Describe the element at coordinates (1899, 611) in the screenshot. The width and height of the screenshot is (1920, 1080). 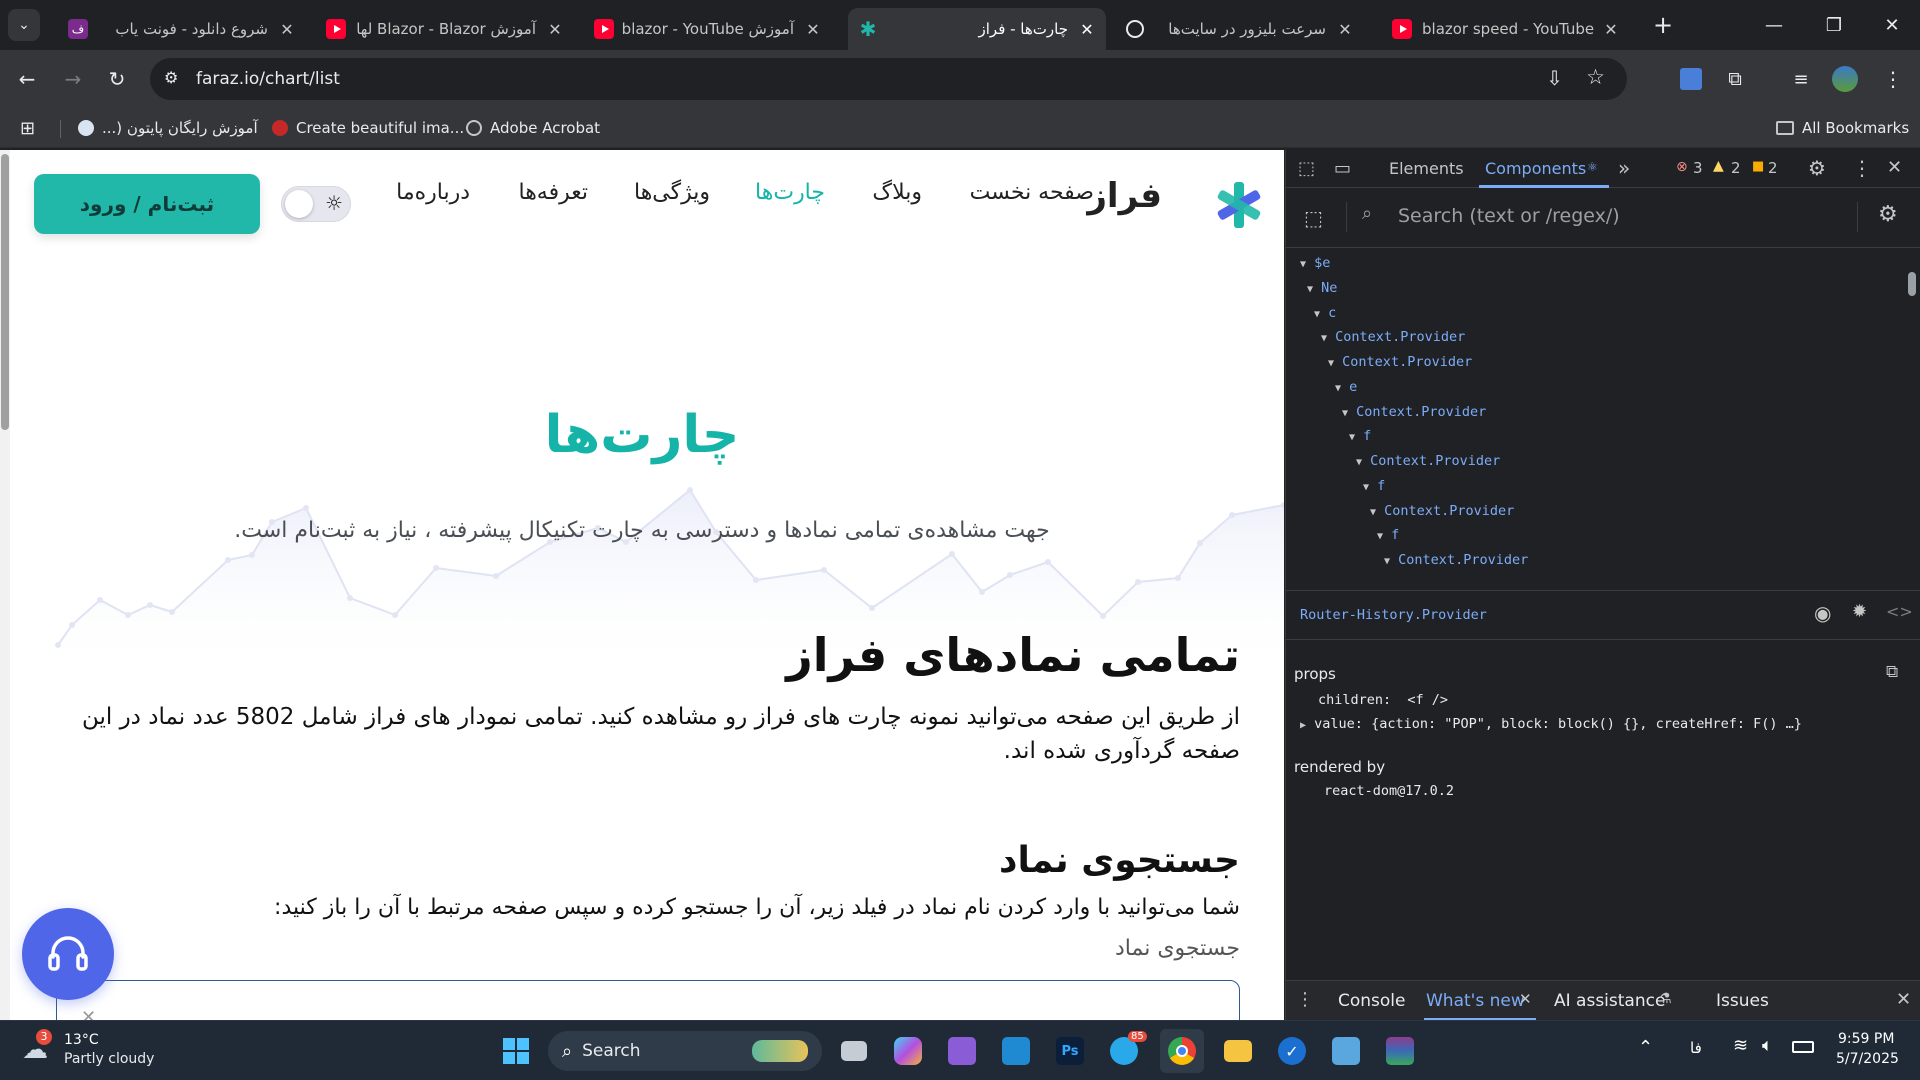
I see `view-source-icon: <>` at that location.